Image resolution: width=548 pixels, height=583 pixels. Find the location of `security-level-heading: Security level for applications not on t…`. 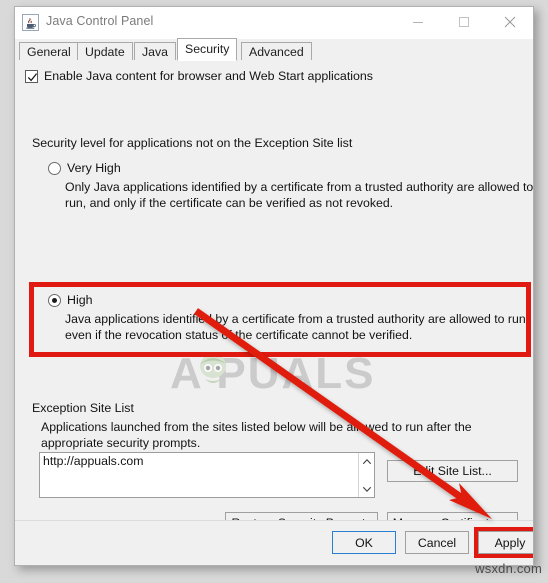

security-level-heading: Security level for applications not on t… is located at coordinates (192, 143).